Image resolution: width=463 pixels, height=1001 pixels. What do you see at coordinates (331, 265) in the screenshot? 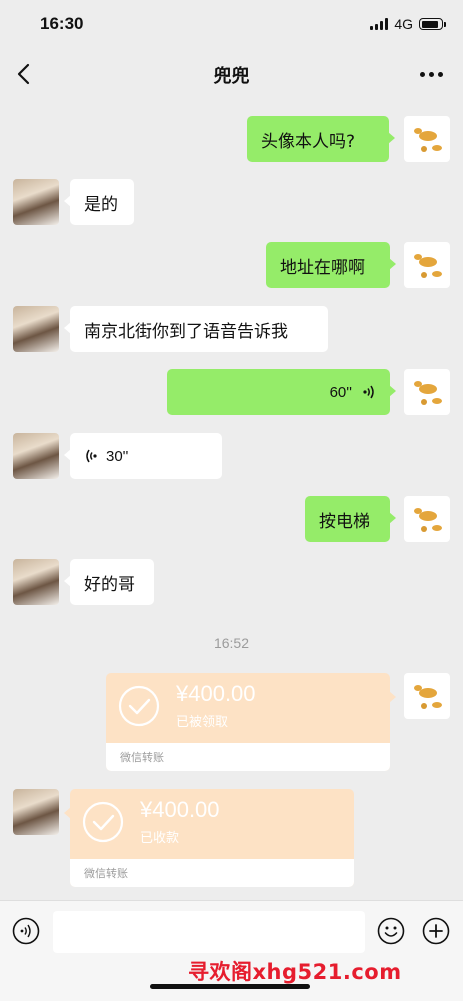
I see `message-bubble-me: 地址在哪啊` at bounding box center [331, 265].